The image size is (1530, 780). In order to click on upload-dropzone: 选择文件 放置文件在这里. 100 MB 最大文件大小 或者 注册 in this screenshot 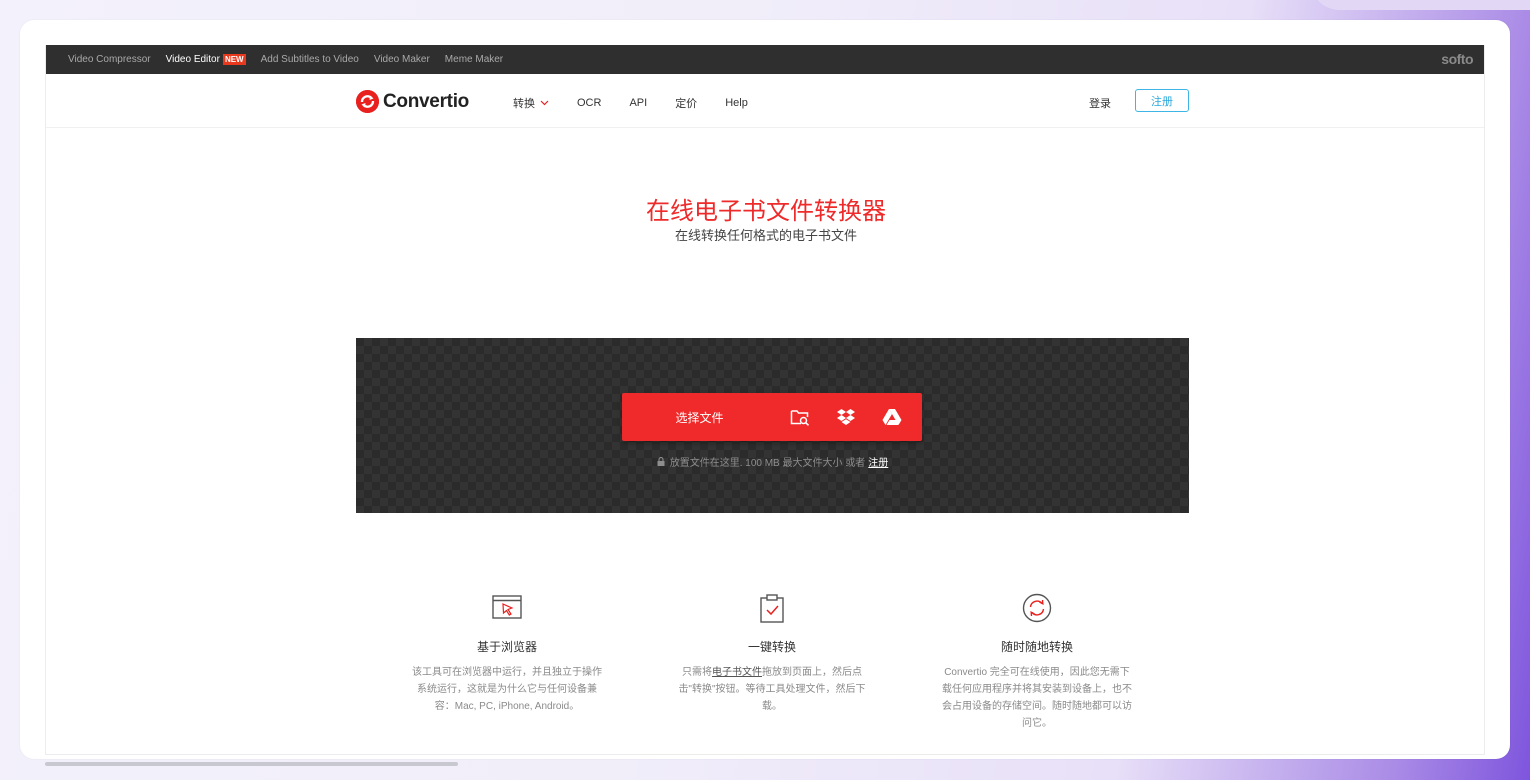, I will do `click(772, 425)`.